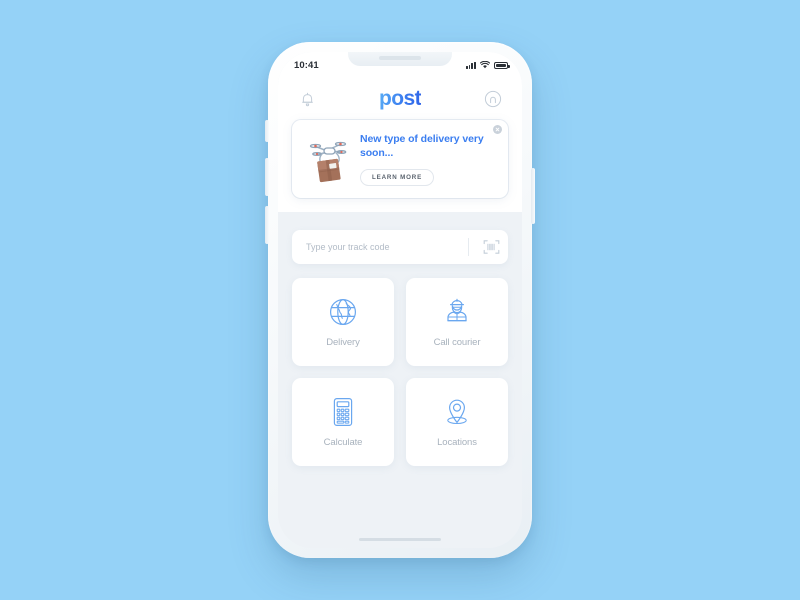 Image resolution: width=800 pixels, height=600 pixels. I want to click on tile-locations: Locations, so click(457, 421).